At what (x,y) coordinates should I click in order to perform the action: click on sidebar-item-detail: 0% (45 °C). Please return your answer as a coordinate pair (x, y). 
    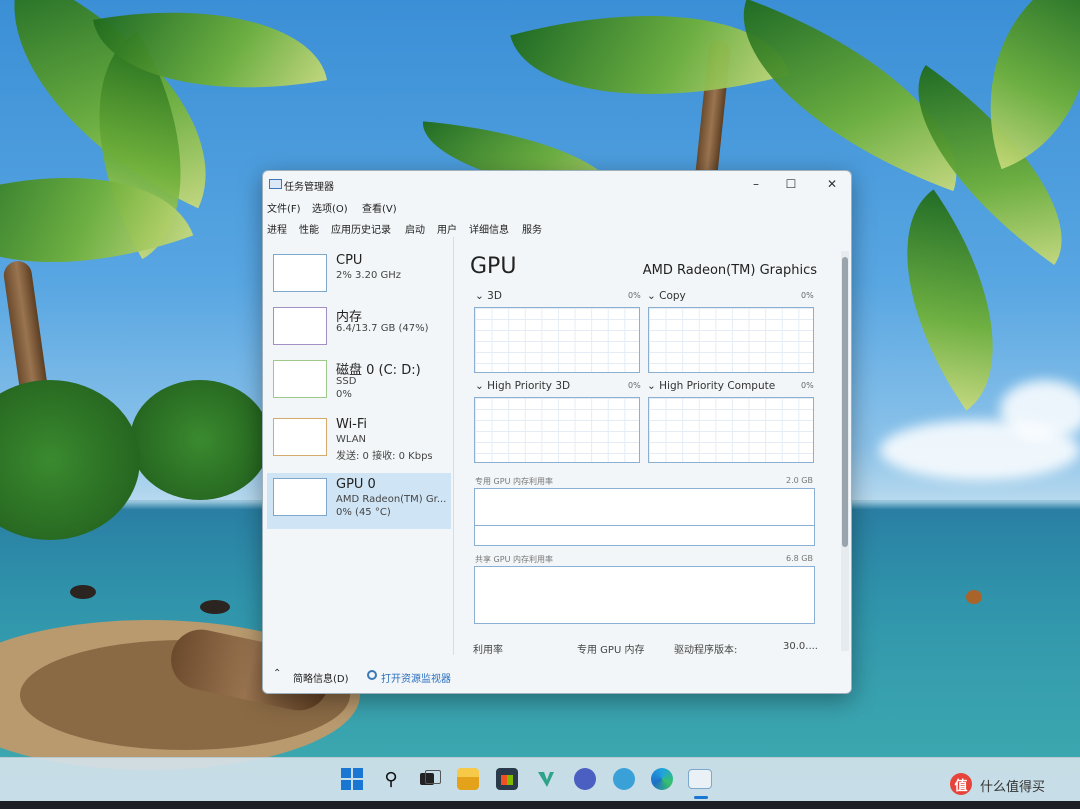
    Looking at the image, I should click on (363, 512).